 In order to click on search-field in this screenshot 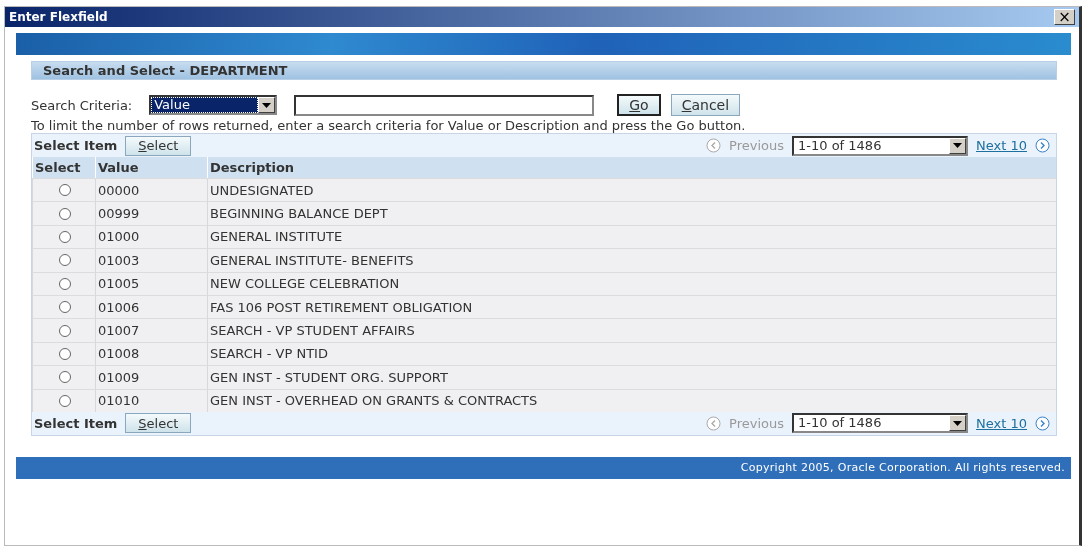, I will do `click(444, 105)`.